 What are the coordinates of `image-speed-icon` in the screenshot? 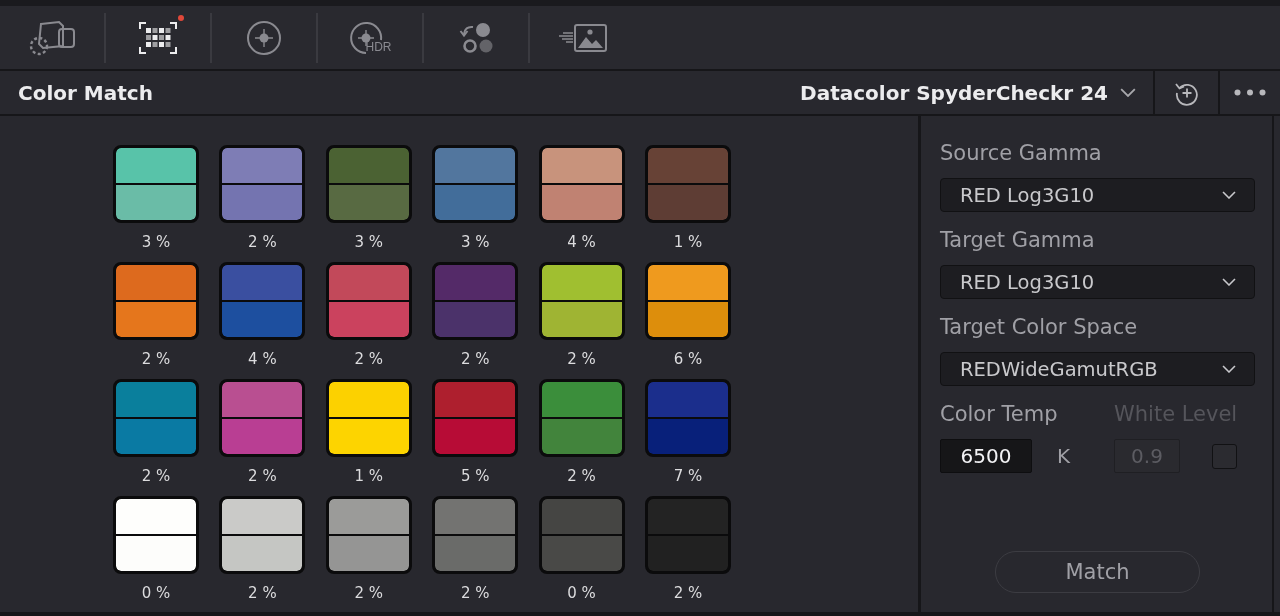 It's located at (582, 37).